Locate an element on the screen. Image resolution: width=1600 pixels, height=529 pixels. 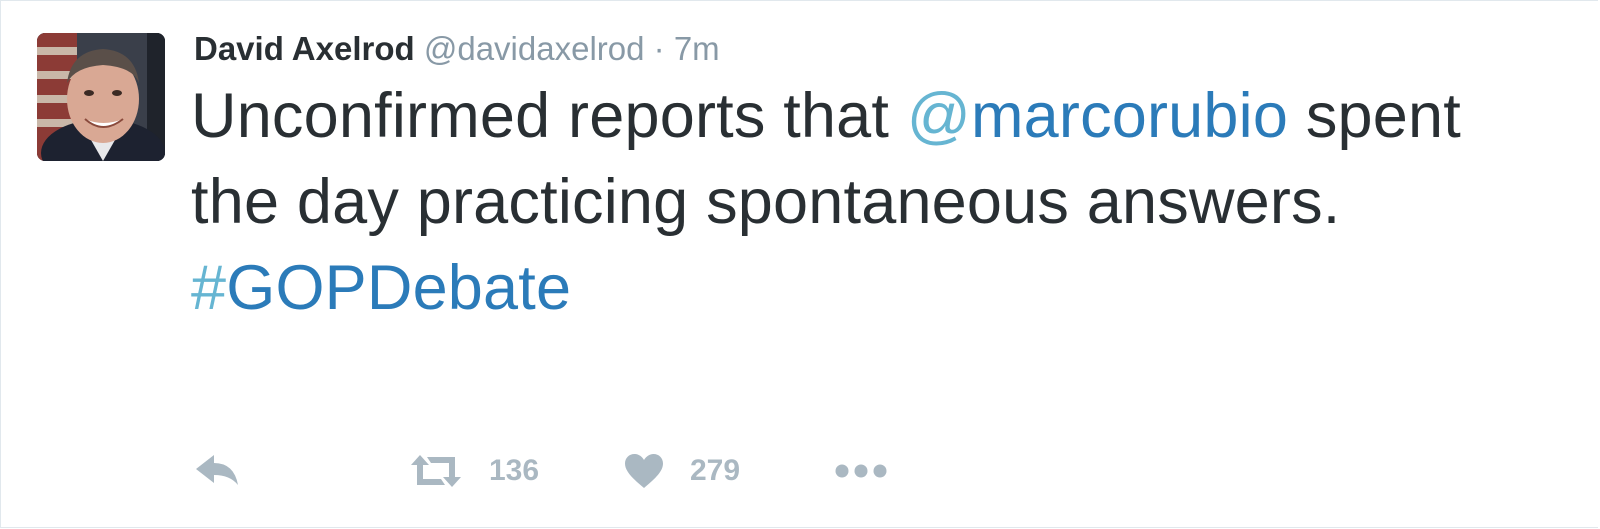
retweet-button: 136 is located at coordinates (516, 471).